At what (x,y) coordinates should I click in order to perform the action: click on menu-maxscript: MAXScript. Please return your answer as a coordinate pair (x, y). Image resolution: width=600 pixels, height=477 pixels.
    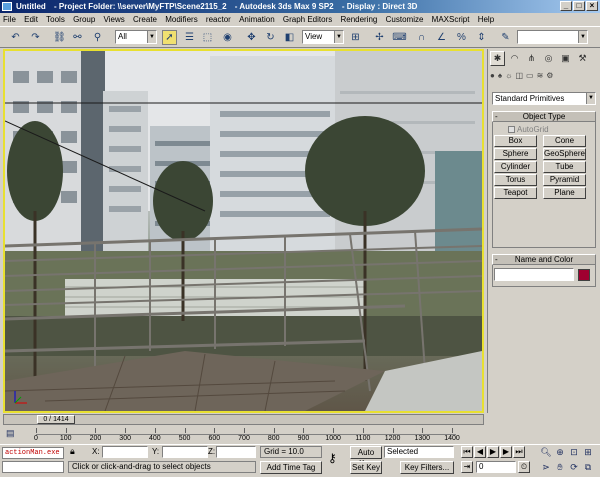
    Looking at the image, I should click on (451, 19).